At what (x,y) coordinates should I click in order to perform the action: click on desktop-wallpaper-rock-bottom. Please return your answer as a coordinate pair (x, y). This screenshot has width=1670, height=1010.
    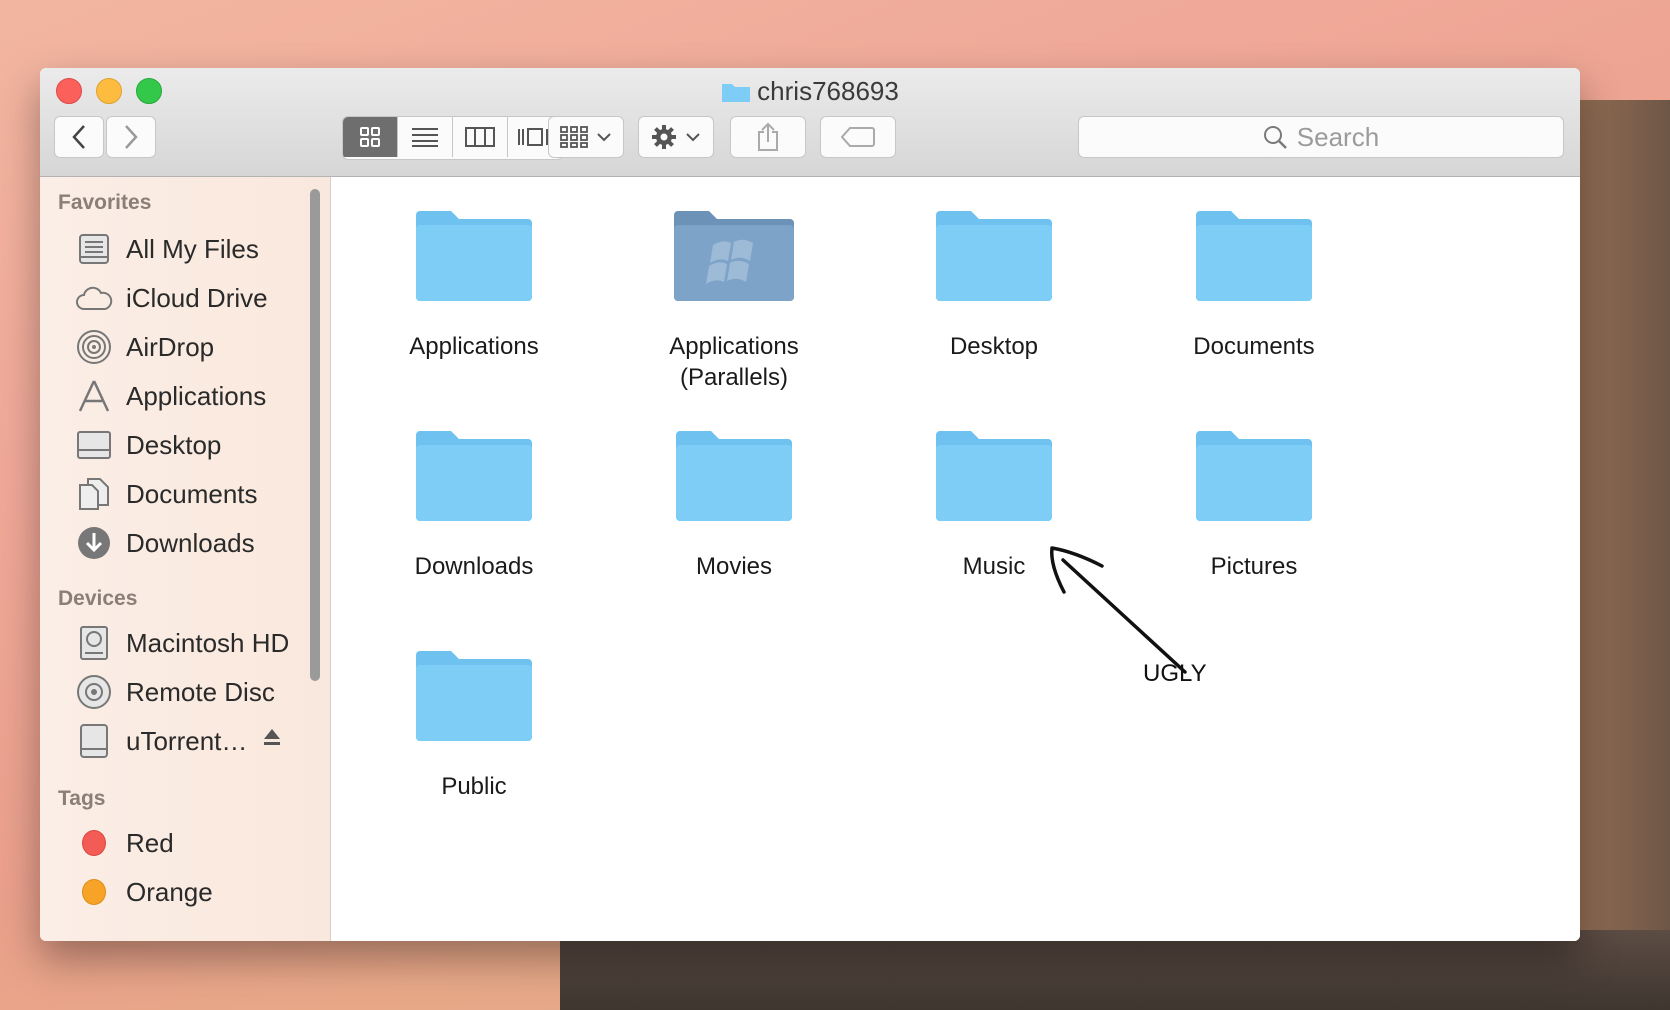
    Looking at the image, I should click on (1115, 970).